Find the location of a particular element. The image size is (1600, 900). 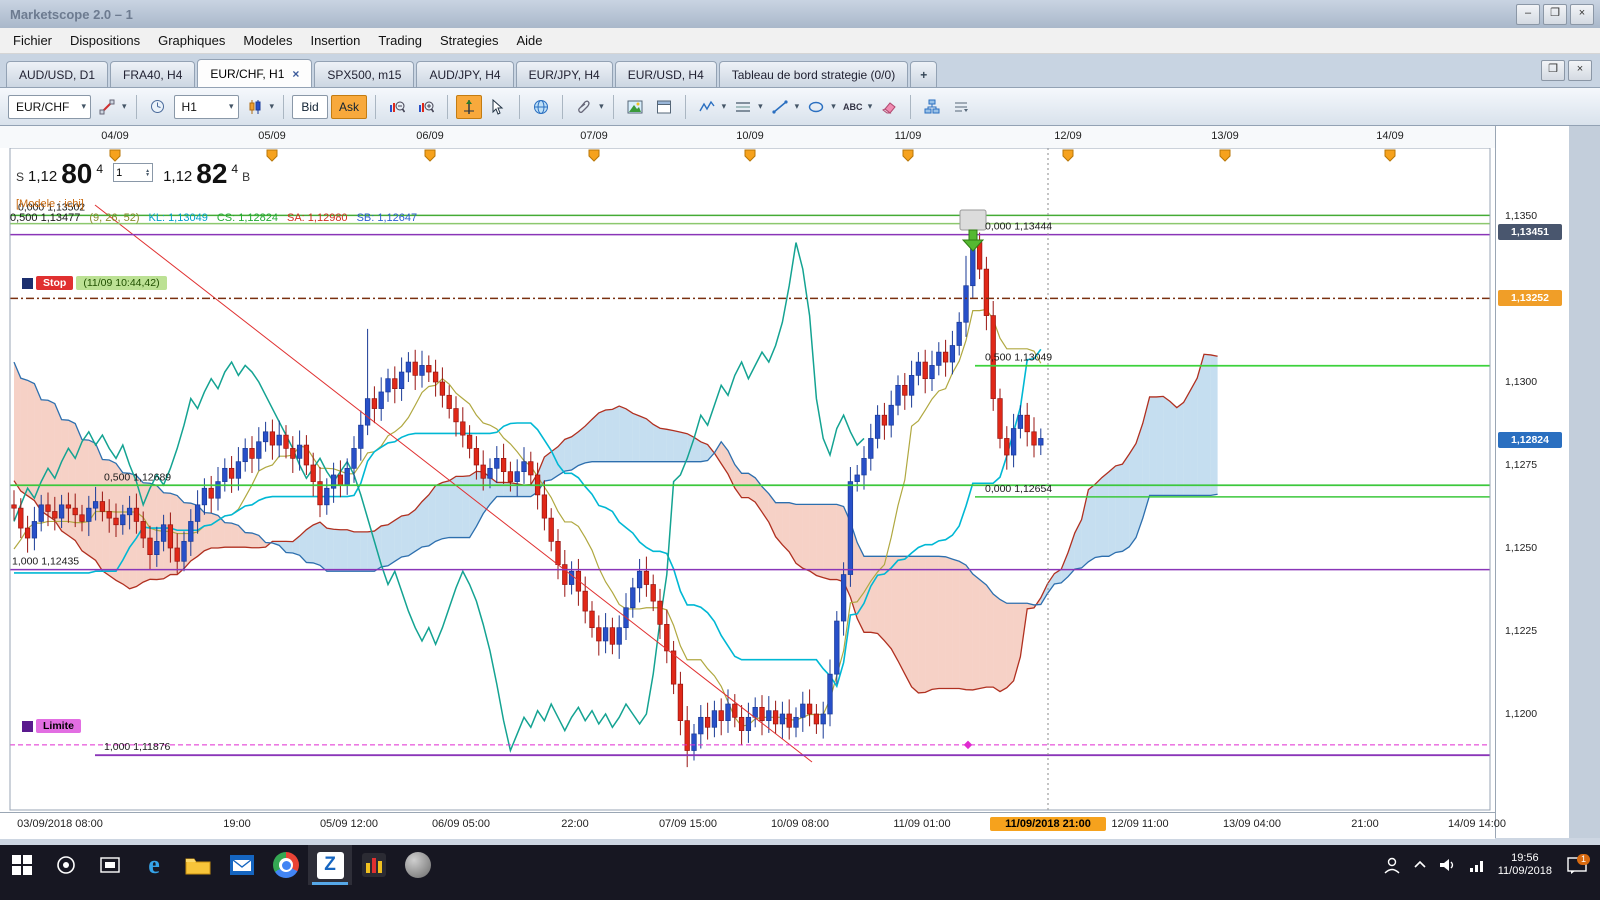

menu-modeles: Modeles is located at coordinates (267, 40).